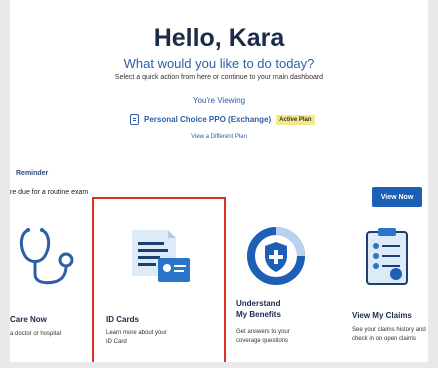 Image resolution: width=438 pixels, height=368 pixels. What do you see at coordinates (219, 137) in the screenshot?
I see `switch-plan-link: View a Different Plan` at bounding box center [219, 137].